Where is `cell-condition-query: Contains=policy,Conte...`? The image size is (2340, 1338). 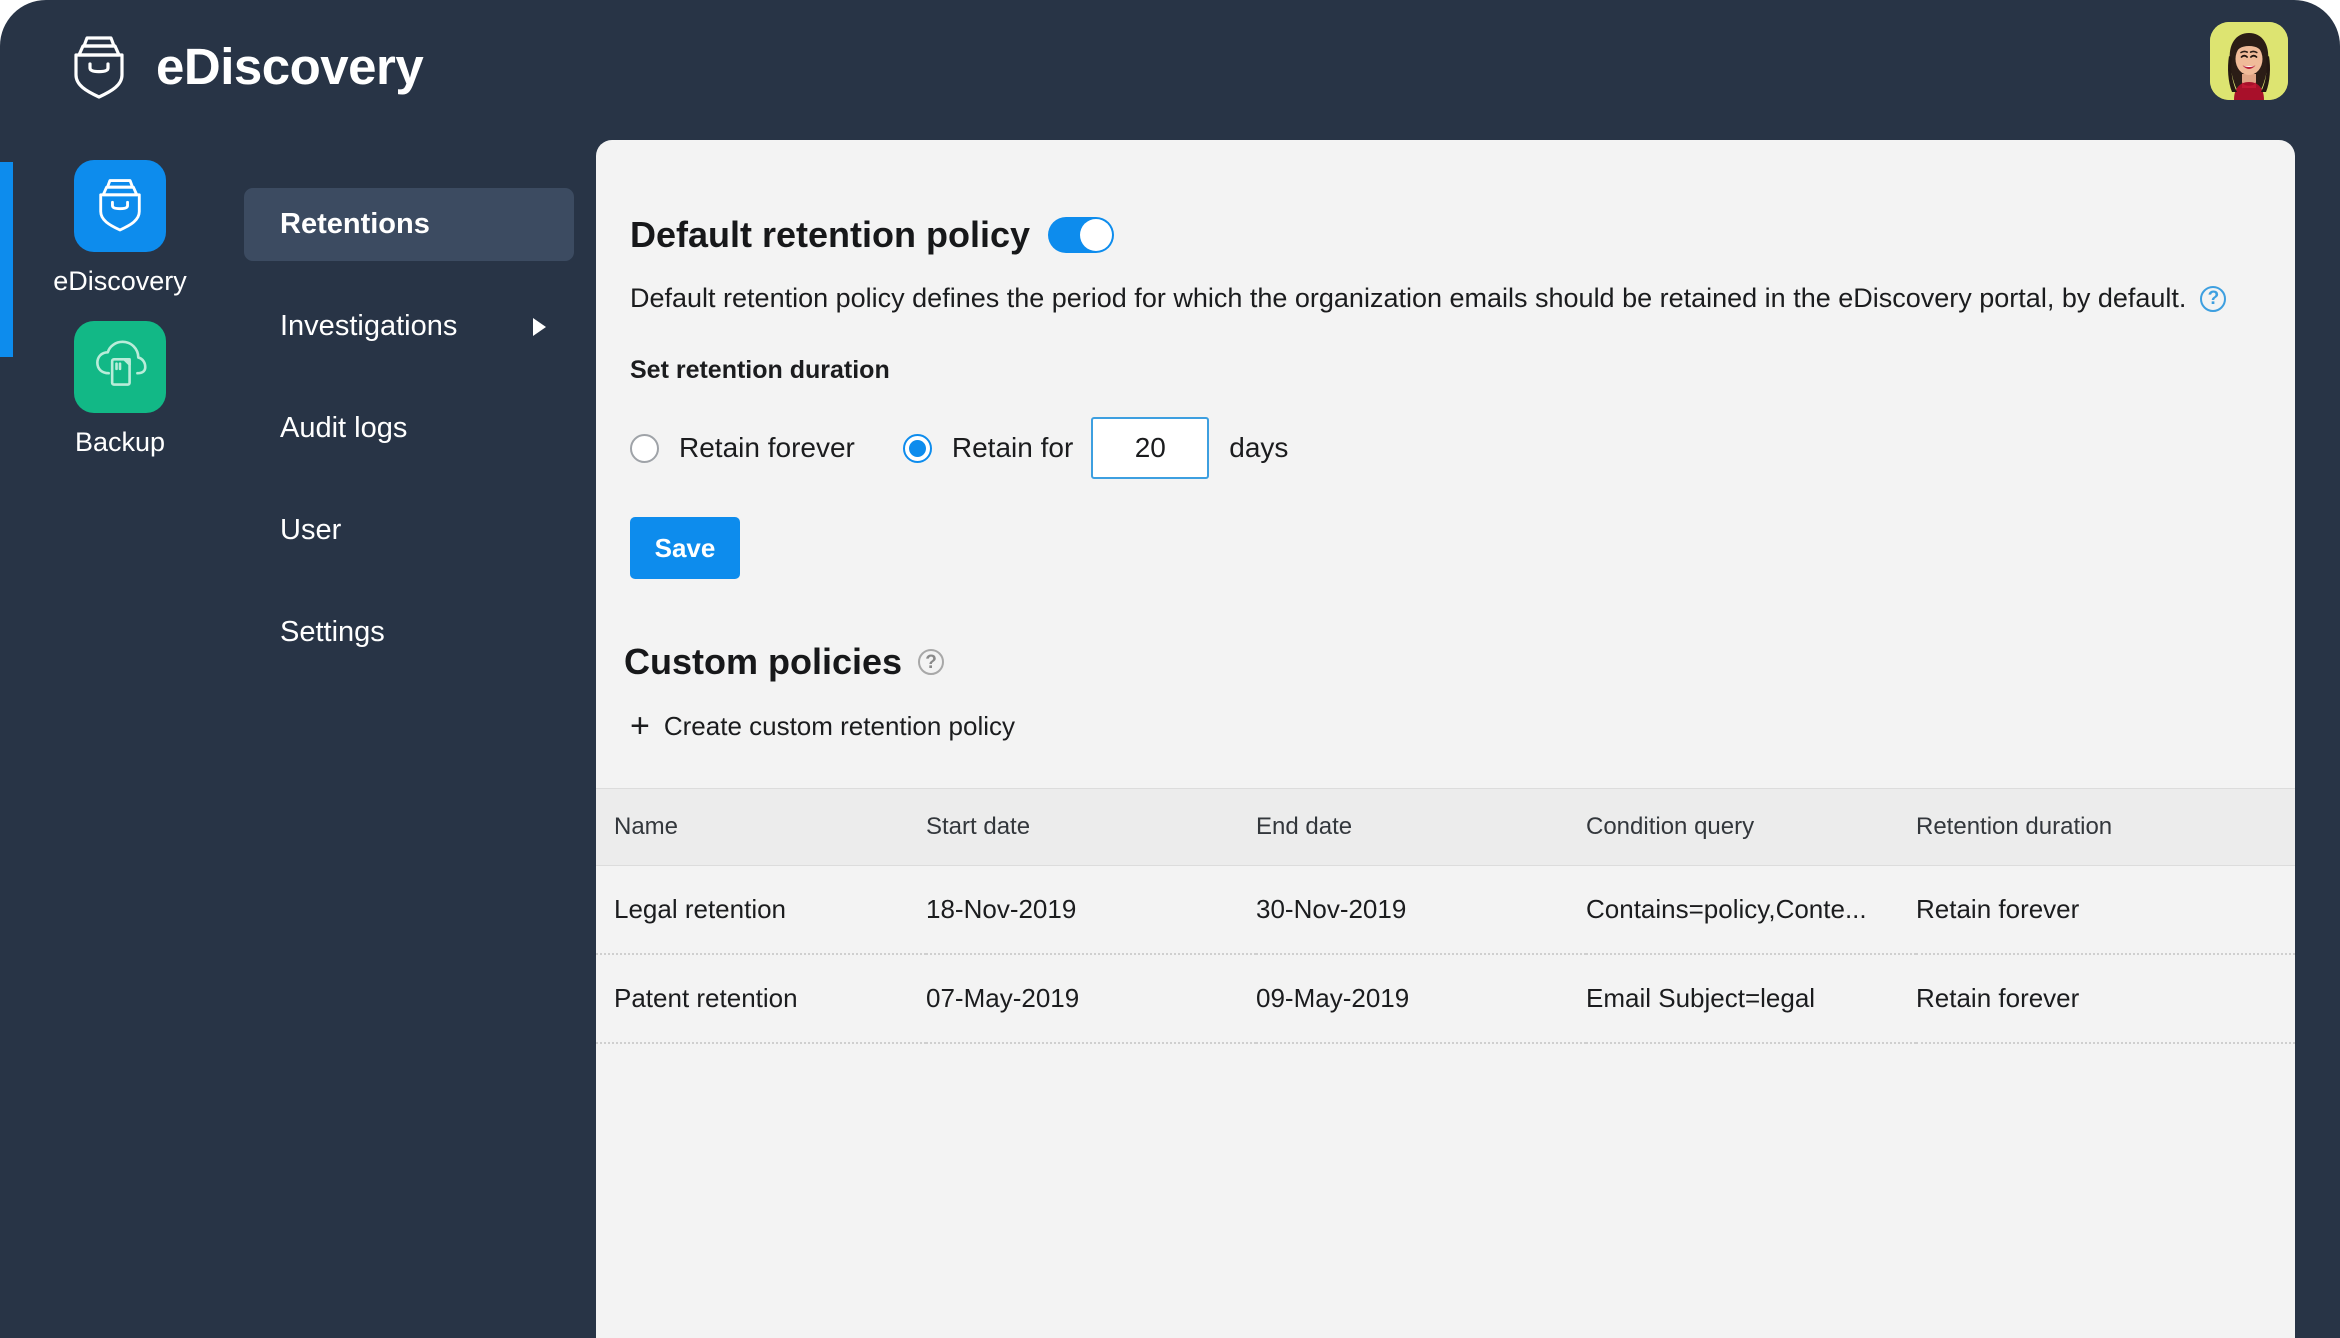
cell-condition-query: Contains=policy,Conte... is located at coordinates (1751, 910).